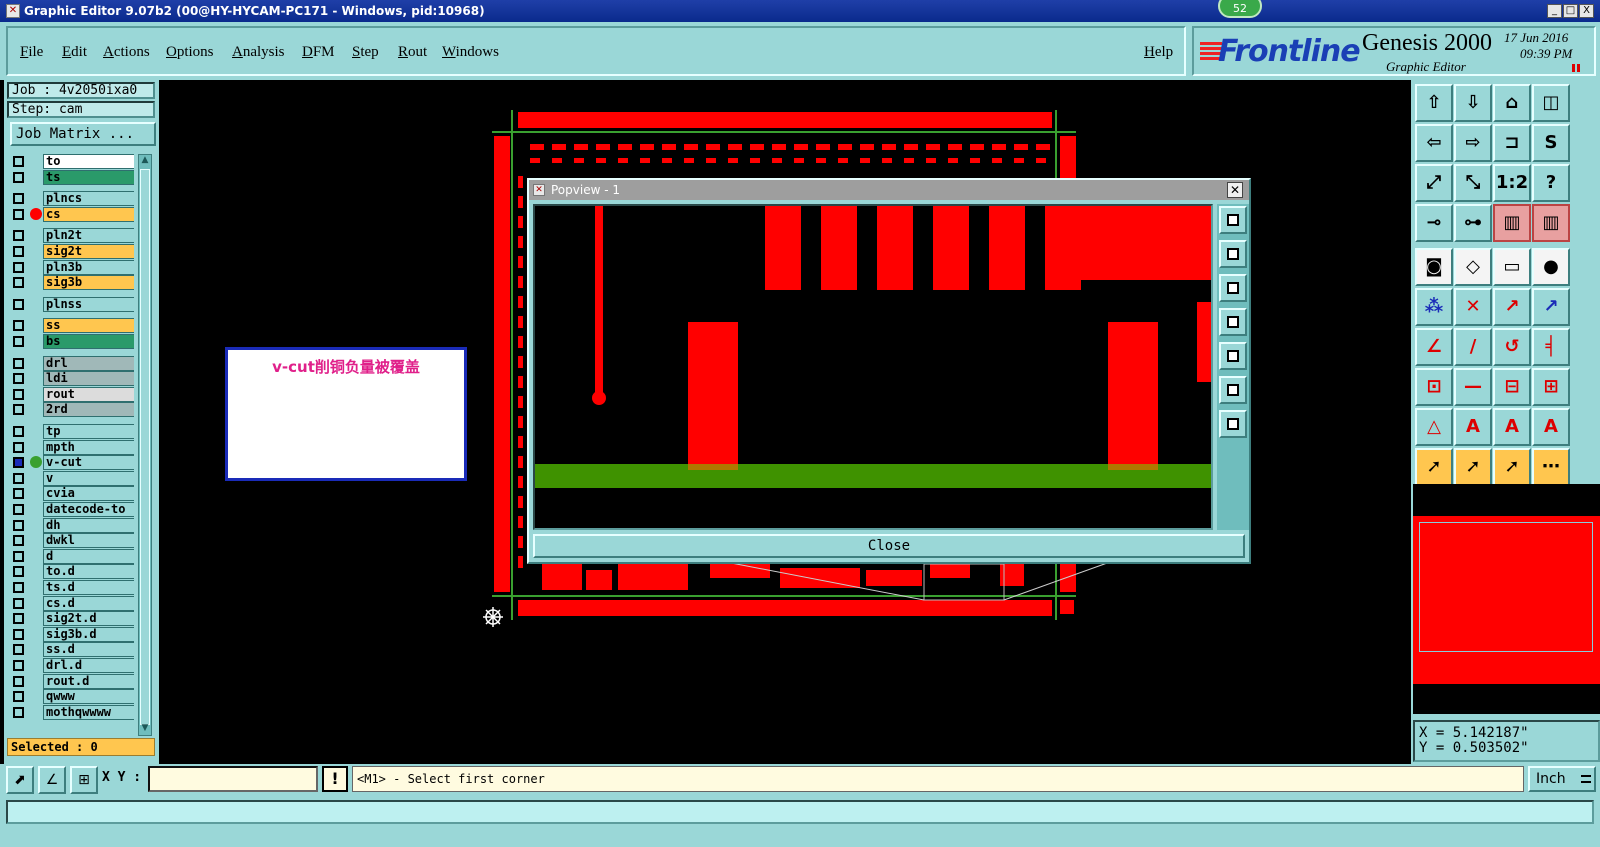 The image size is (1600, 847). Describe the element at coordinates (88, 363) in the screenshot. I see `layer-name: drl` at that location.